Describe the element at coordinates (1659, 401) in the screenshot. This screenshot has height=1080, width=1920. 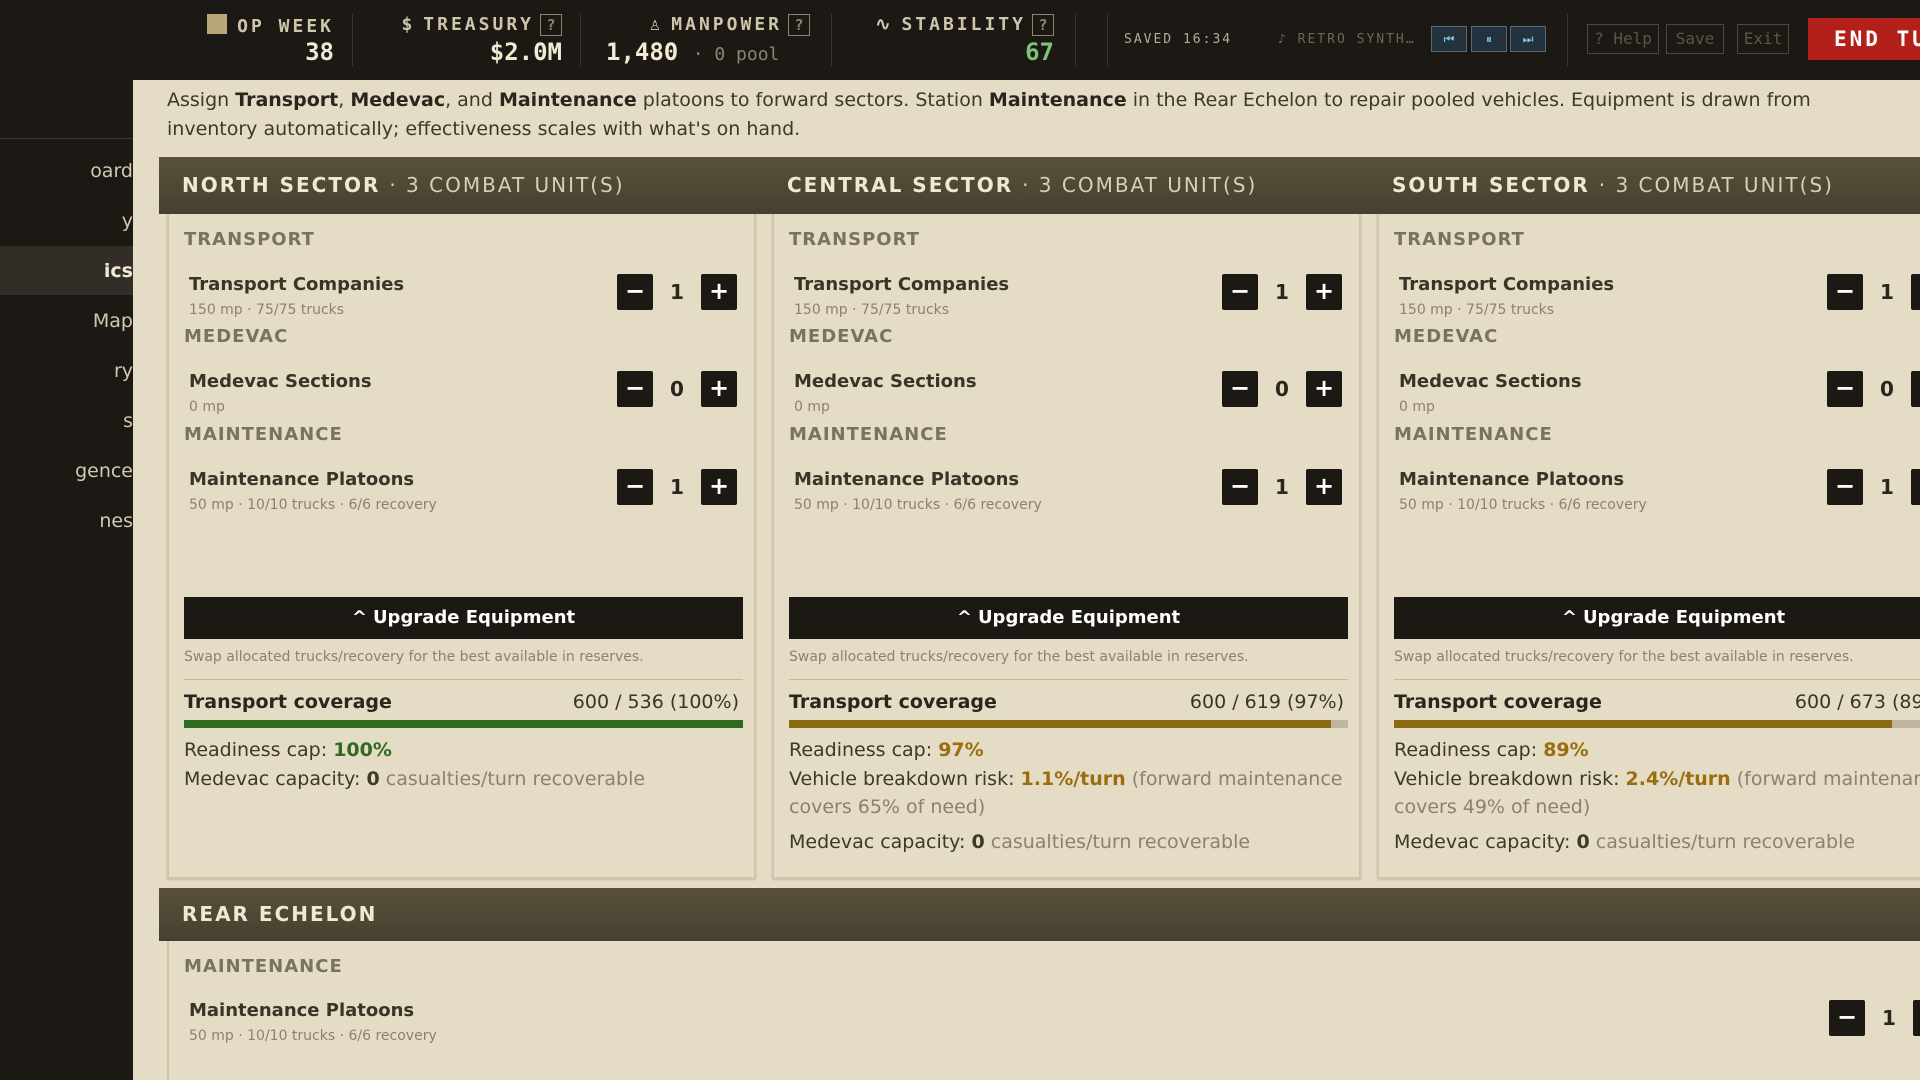
I see `medevac-row: Medevac Sections 0 mp − 0 +` at that location.